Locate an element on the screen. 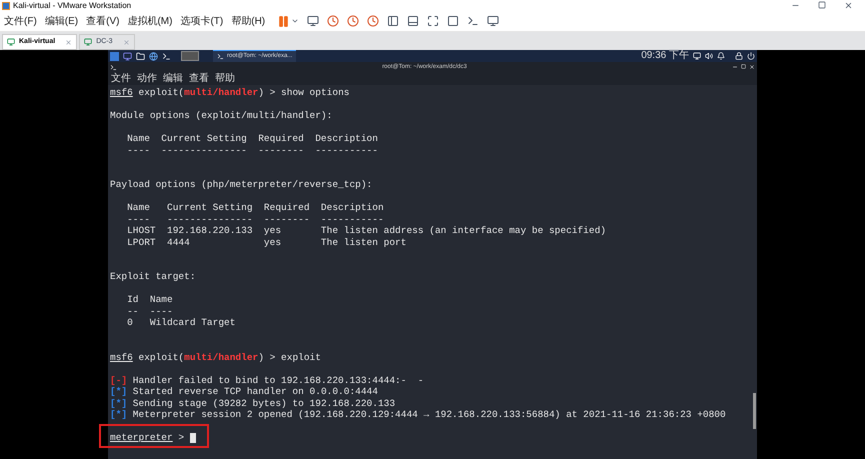 The height and width of the screenshot is (459, 865). kali-menu-icon is located at coordinates (114, 56).